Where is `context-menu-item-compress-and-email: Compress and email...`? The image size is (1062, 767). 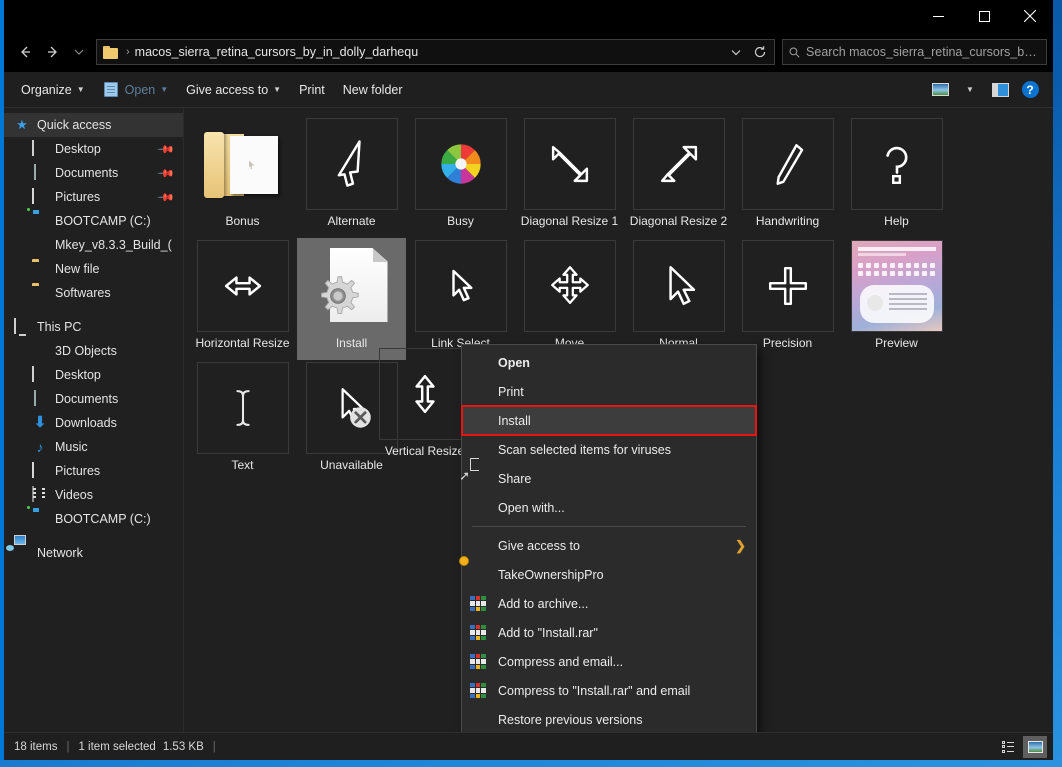 context-menu-item-compress-and-email: Compress and email... is located at coordinates (609, 661).